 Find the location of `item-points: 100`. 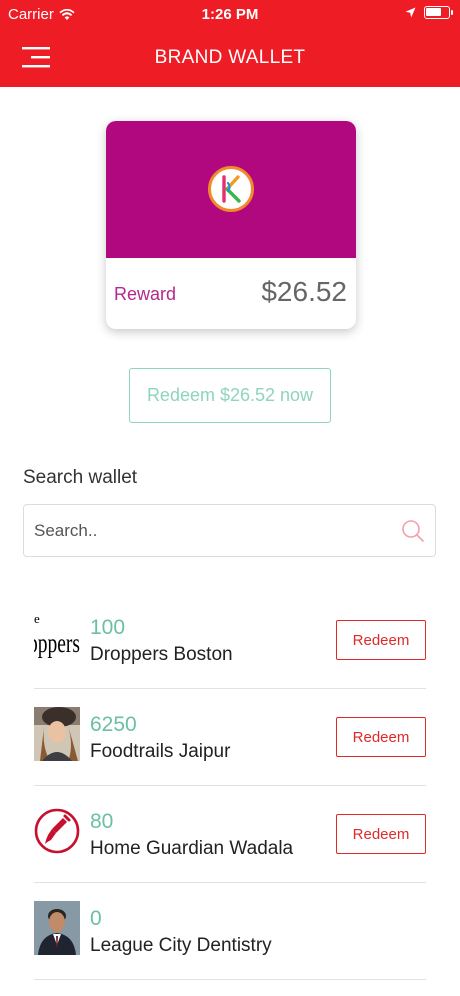

item-points: 100 is located at coordinates (108, 627).